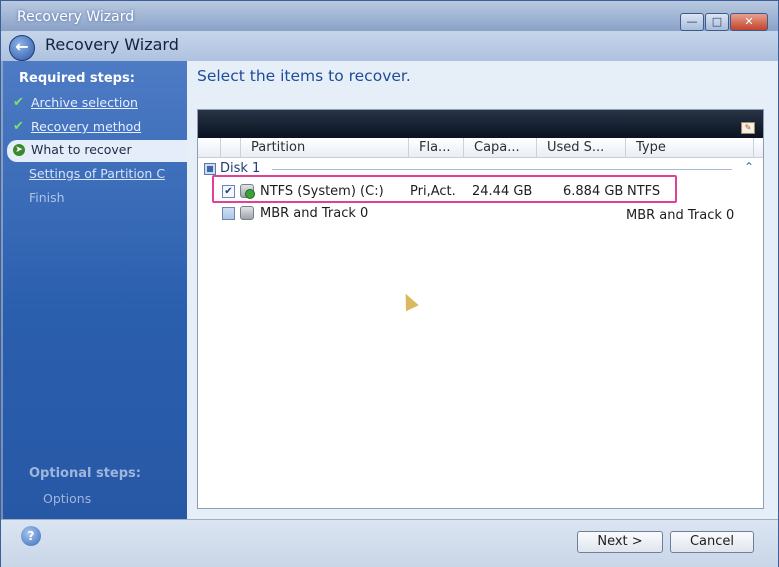  I want to click on window-controls: — □ ✕, so click(723, 22).